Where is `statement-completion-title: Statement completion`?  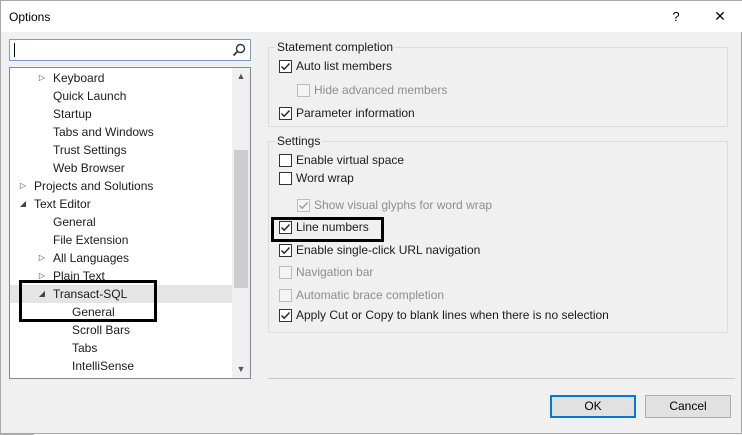
statement-completion-title: Statement completion is located at coordinates (335, 47).